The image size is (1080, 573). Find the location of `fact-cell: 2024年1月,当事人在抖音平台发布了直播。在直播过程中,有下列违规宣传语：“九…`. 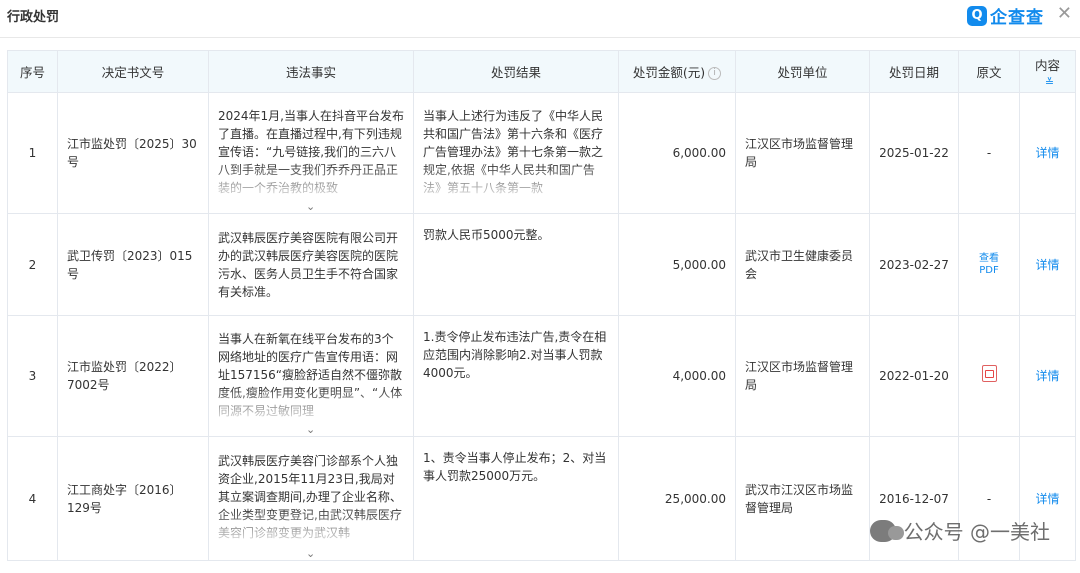

fact-cell: 2024年1月,当事人在抖音平台发布了直播。在直播过程中,有下列违规宣传语：“九… is located at coordinates (311, 153).